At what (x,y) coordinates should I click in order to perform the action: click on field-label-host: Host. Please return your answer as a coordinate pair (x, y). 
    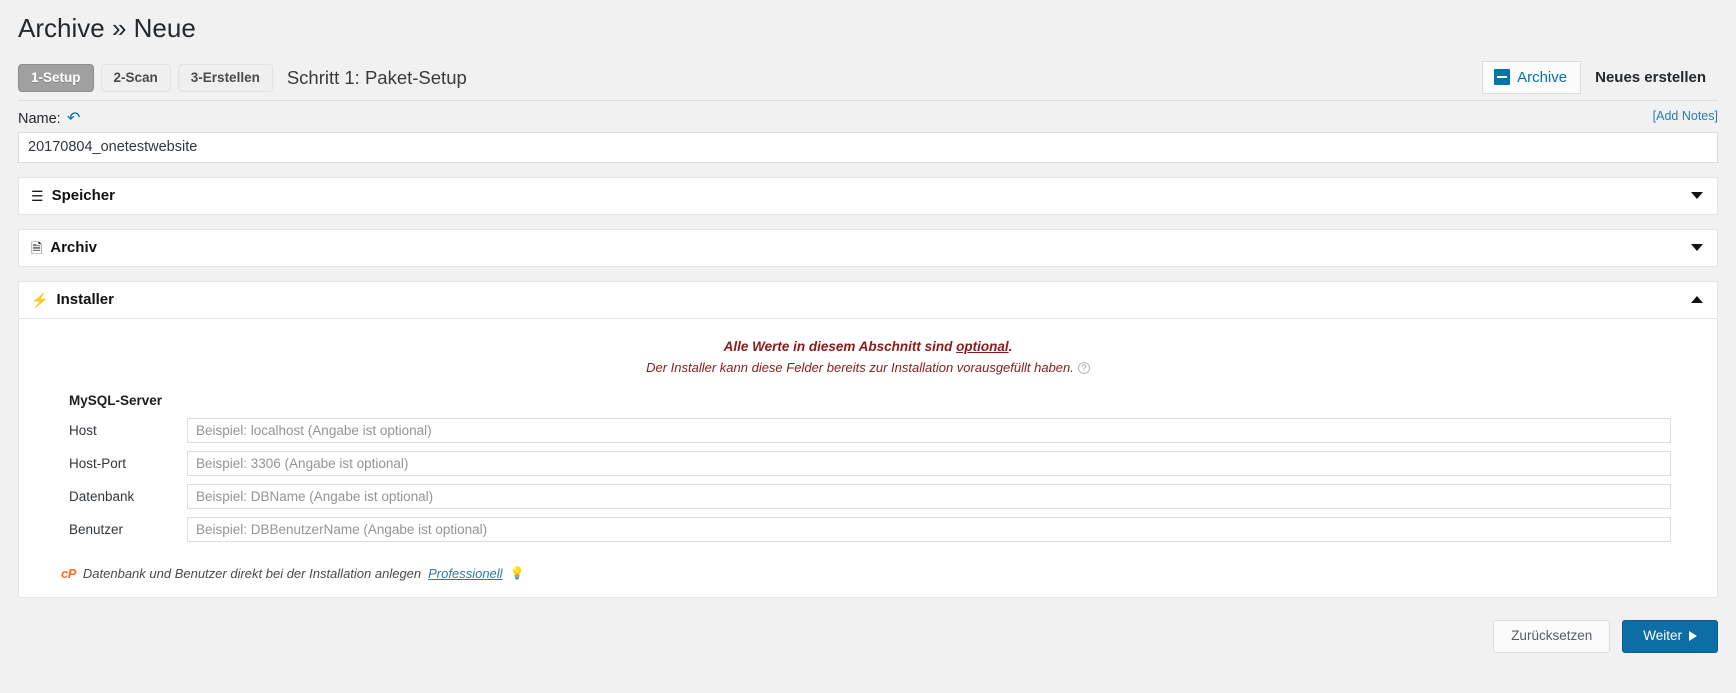
    Looking at the image, I should click on (83, 430).